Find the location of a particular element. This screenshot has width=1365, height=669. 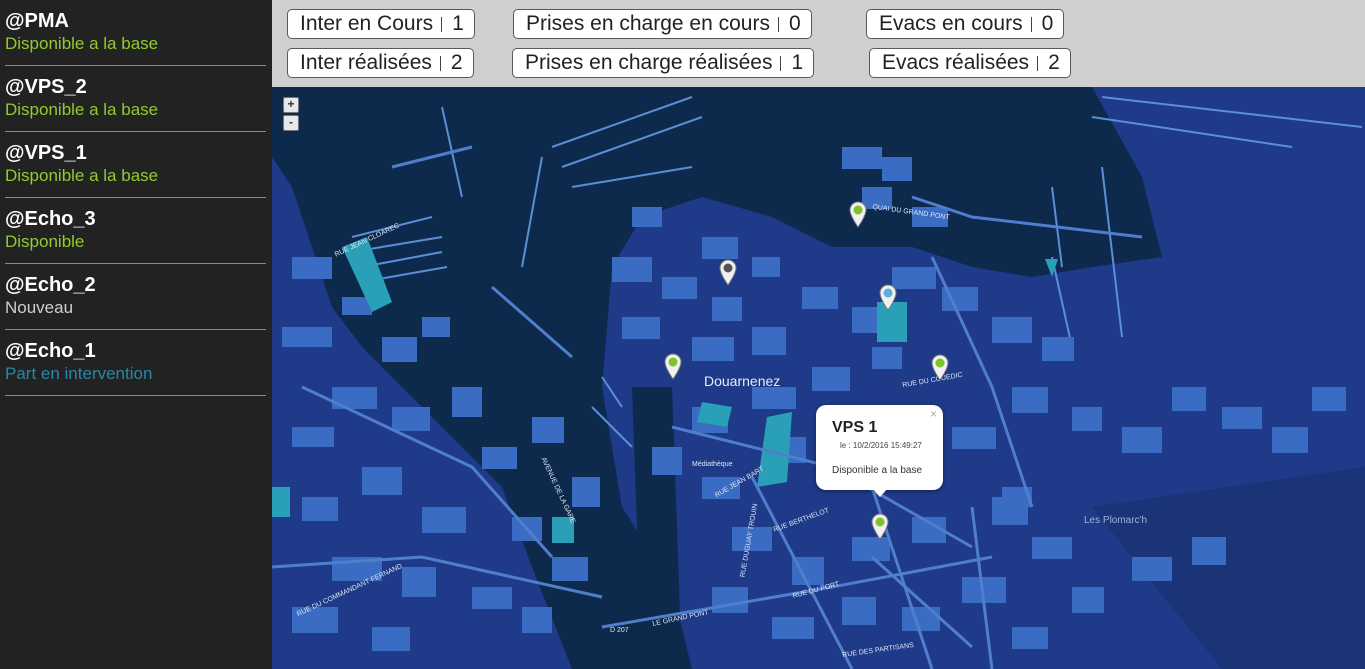

unit-name: @VPS_2 is located at coordinates (46, 87).